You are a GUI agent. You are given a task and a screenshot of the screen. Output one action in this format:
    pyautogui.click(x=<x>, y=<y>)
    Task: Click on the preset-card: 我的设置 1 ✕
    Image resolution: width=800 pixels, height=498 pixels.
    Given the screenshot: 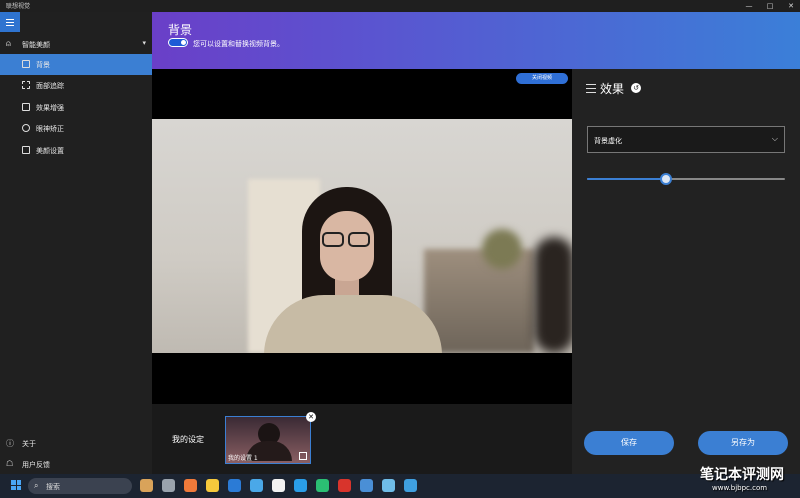 What is the action you would take?
    pyautogui.click(x=270, y=438)
    